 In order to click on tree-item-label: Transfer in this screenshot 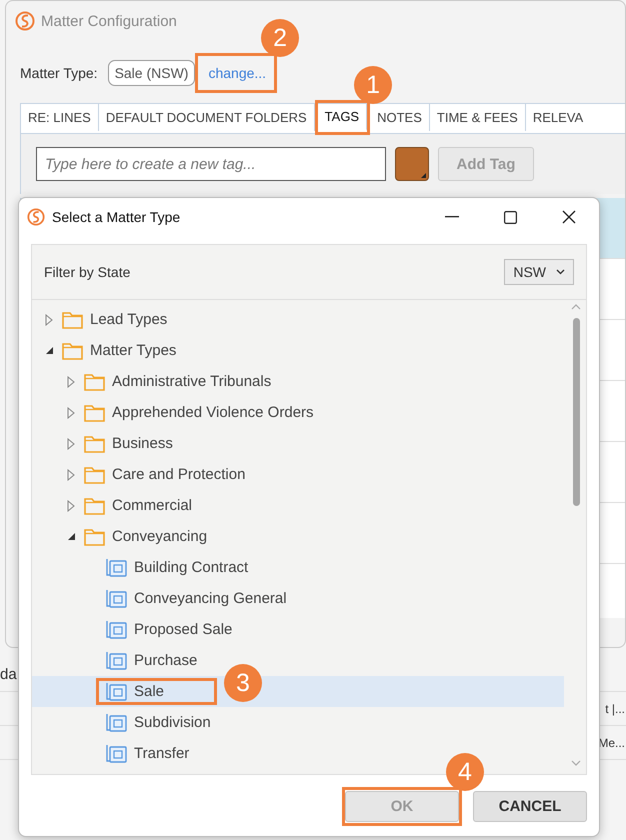, I will do `click(162, 753)`.